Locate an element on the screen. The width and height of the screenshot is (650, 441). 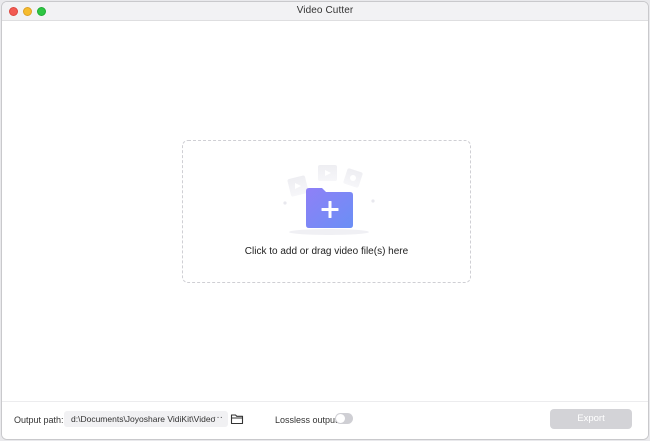
file-drop-zone: Click to add or drag video file(s) here is located at coordinates (326, 211).